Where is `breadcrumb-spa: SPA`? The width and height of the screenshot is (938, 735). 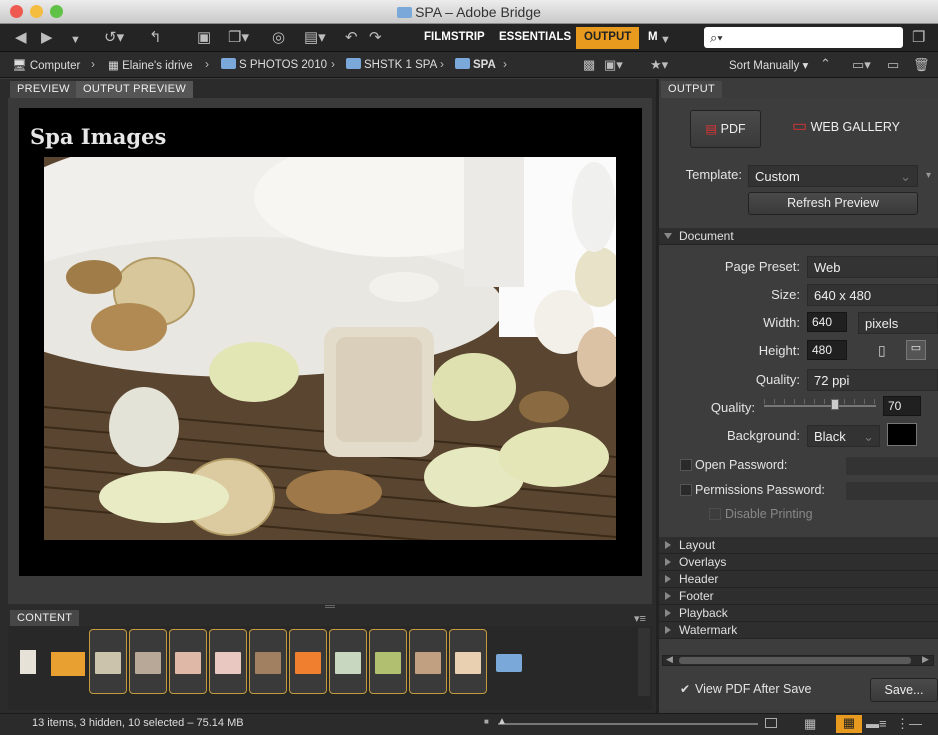 breadcrumb-spa: SPA is located at coordinates (475, 64).